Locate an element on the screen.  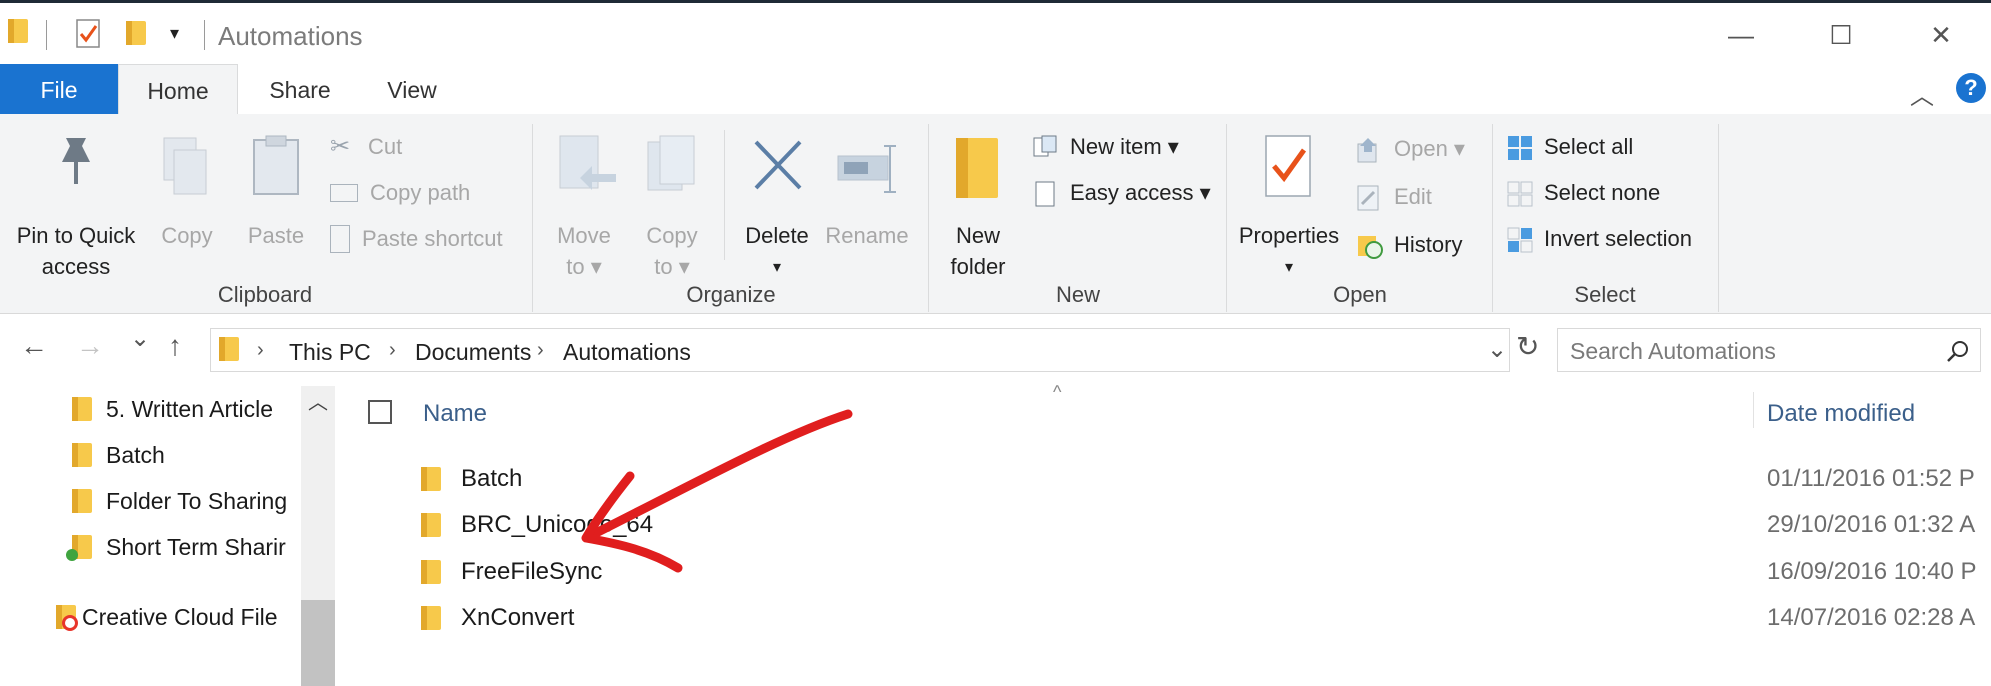
pin-label-line2: access is located at coordinates (76, 266).